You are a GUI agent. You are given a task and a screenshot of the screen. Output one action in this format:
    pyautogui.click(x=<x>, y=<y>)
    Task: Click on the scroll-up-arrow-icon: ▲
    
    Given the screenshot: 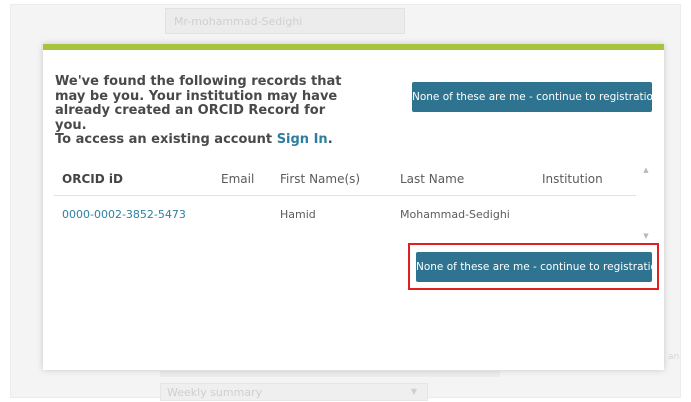 What is the action you would take?
    pyautogui.click(x=646, y=170)
    